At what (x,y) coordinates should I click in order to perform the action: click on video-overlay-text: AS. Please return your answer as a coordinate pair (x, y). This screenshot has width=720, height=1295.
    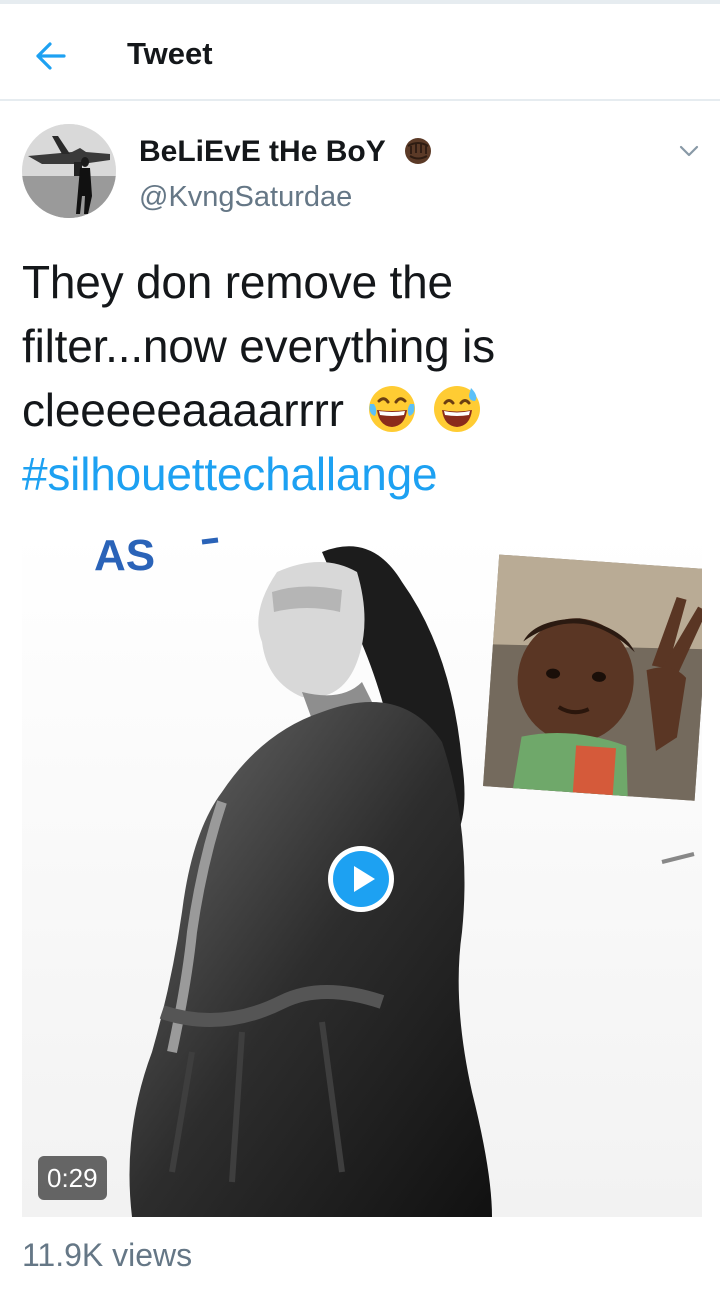
    Looking at the image, I should click on (124, 556).